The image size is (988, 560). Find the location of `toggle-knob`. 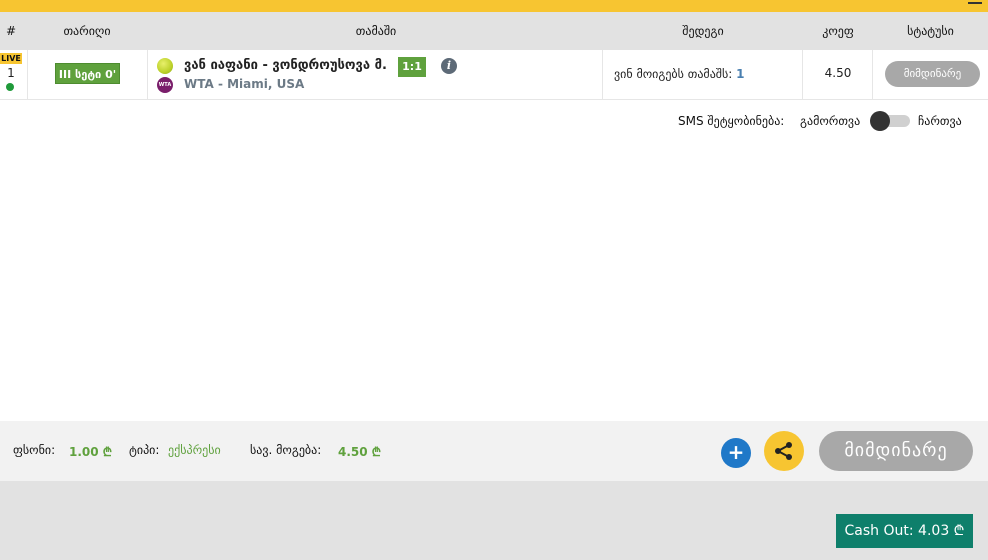

toggle-knob is located at coordinates (880, 121).